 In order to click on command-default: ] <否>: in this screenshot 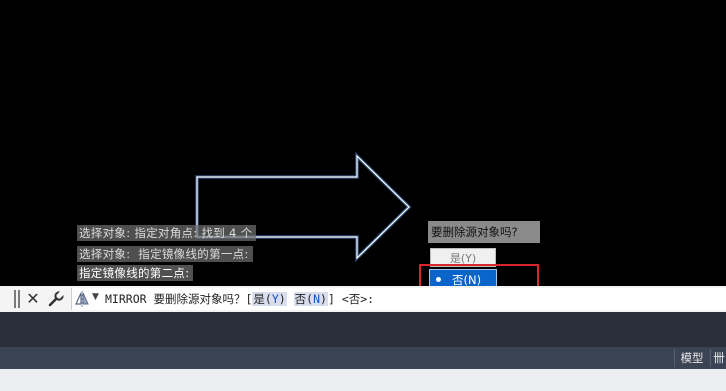, I will do `click(351, 299)`.